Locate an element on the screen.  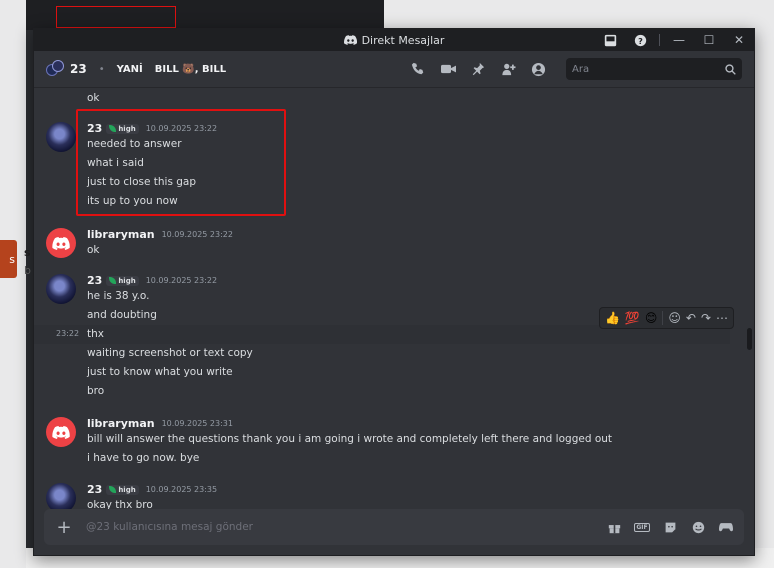
titlebar-divider is located at coordinates (659, 40).